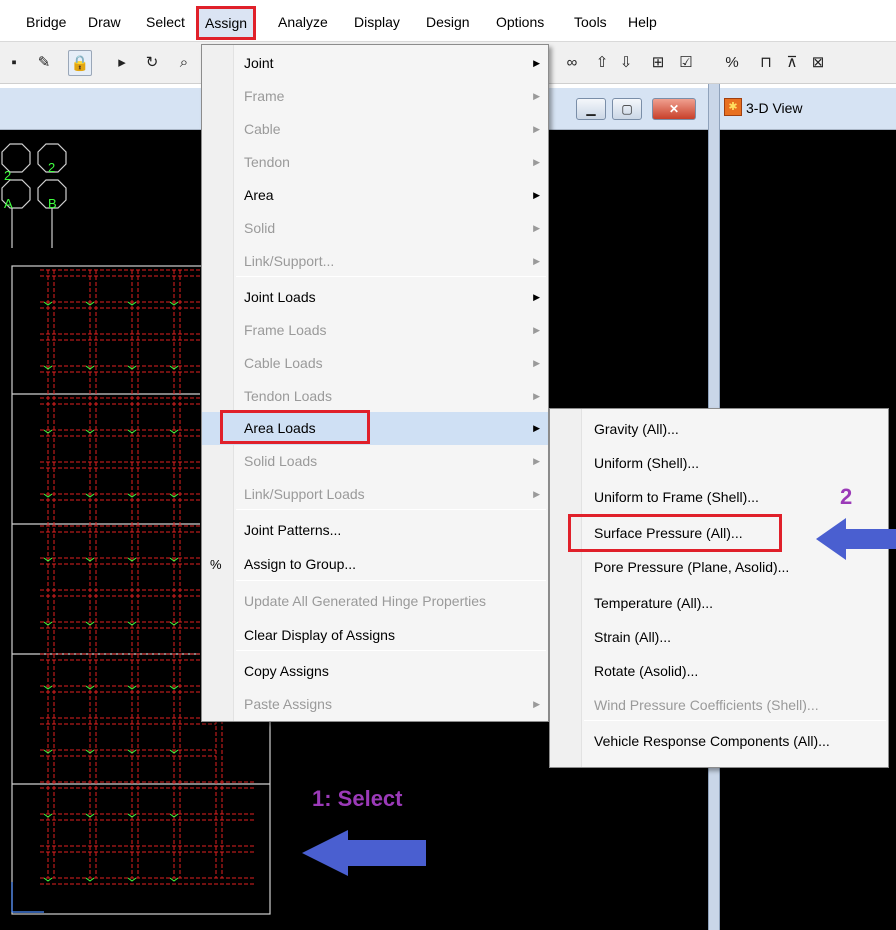  Describe the element at coordinates (280, 297) in the screenshot. I see `assign-menu-item-label: Joint Loads` at that location.